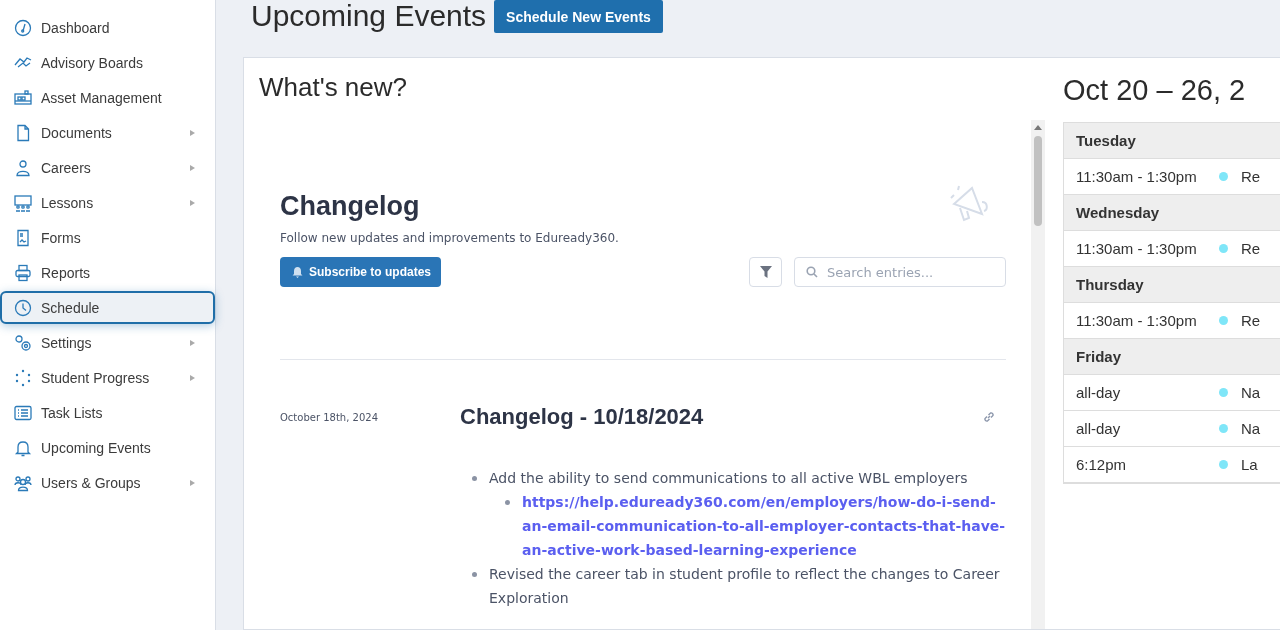 The height and width of the screenshot is (630, 1280). I want to click on filter-button, so click(765, 272).